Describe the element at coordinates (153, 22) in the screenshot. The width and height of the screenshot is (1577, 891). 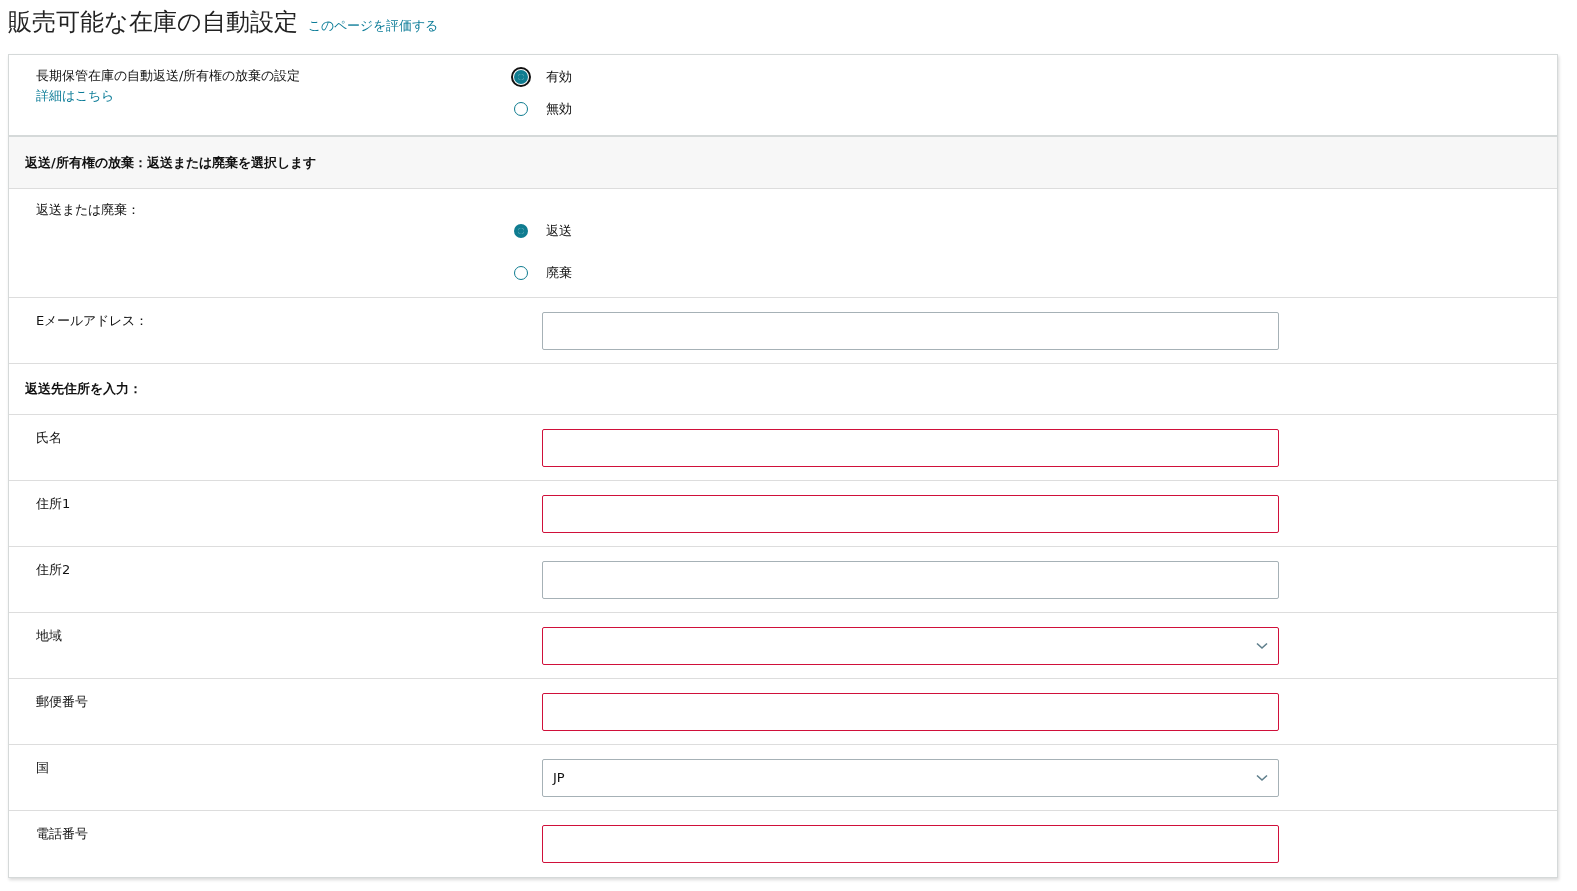
I see `page-title: 販売可能な在庫の自動設定` at that location.